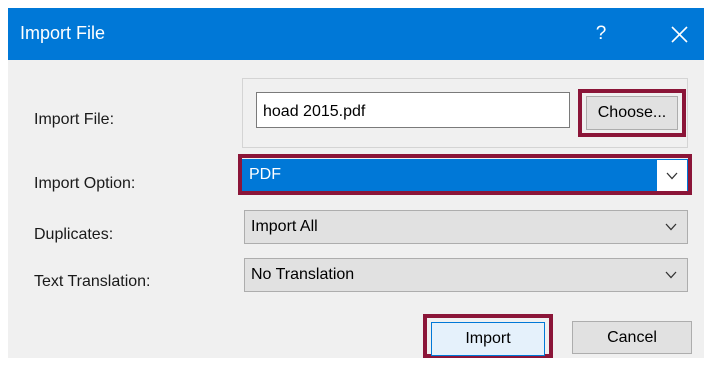  What do you see at coordinates (74, 119) in the screenshot?
I see `import-file-label: Import File:` at bounding box center [74, 119].